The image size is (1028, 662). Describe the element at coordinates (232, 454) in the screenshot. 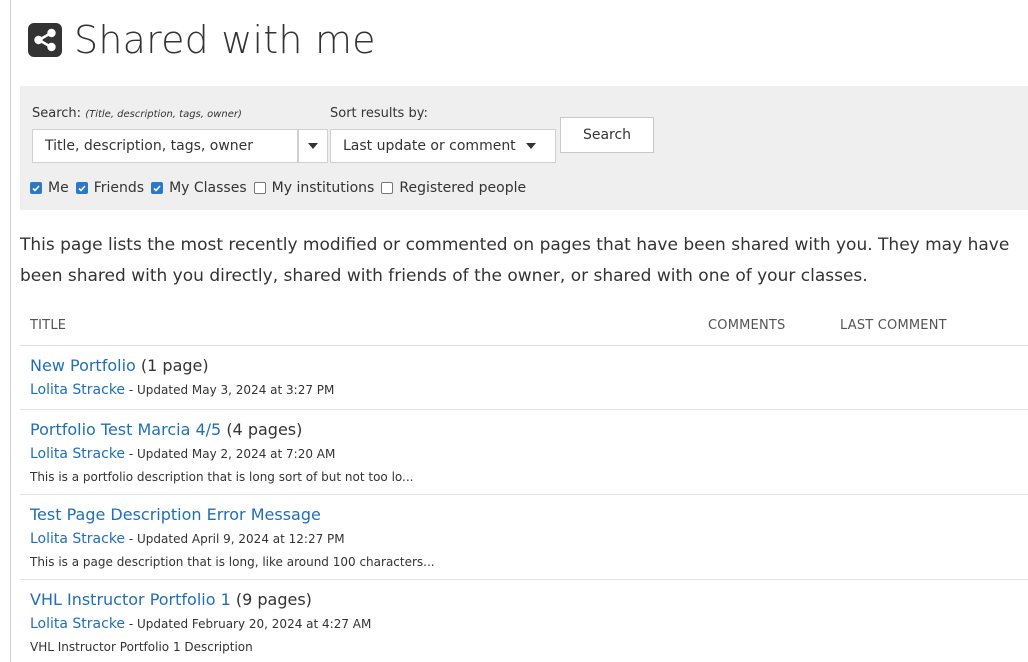

I see `row-updated: - Updated May 2, 2024 at 7:20 AM` at that location.